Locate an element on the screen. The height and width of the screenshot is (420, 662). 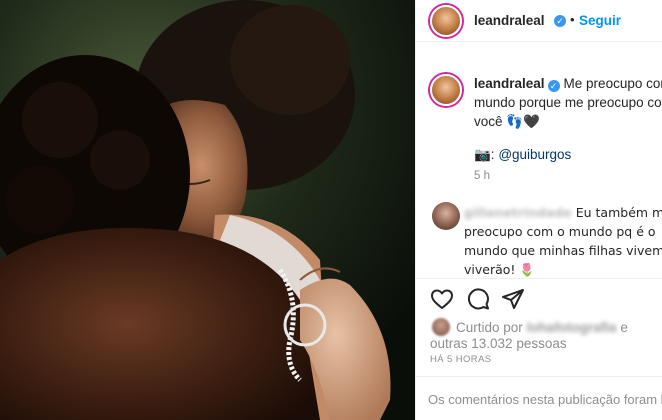
comment-line-4: viverão! 🌷 is located at coordinates (499, 269).